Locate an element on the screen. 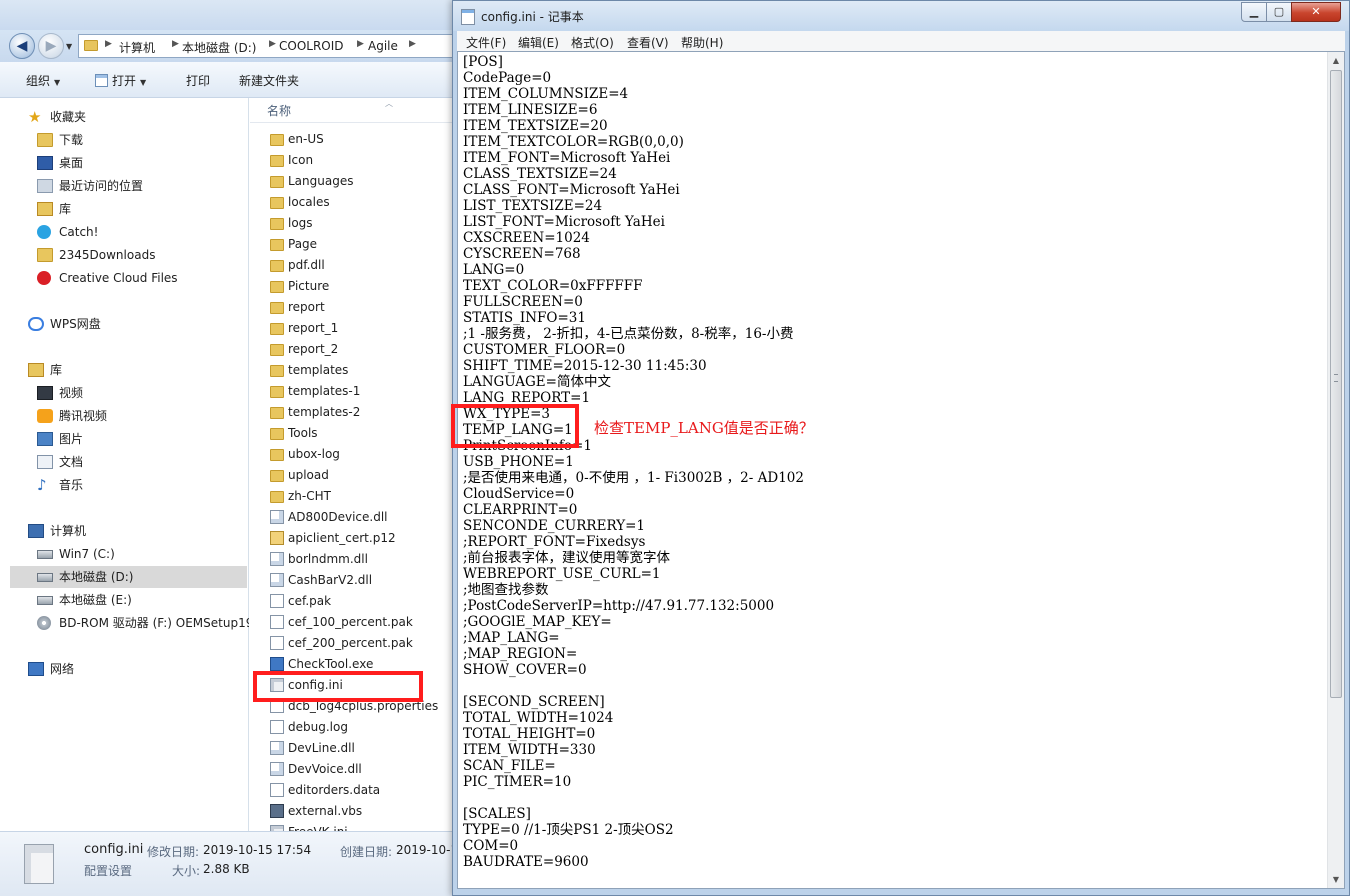 The width and height of the screenshot is (1350, 896). nav-label: 网络 is located at coordinates (62, 669).